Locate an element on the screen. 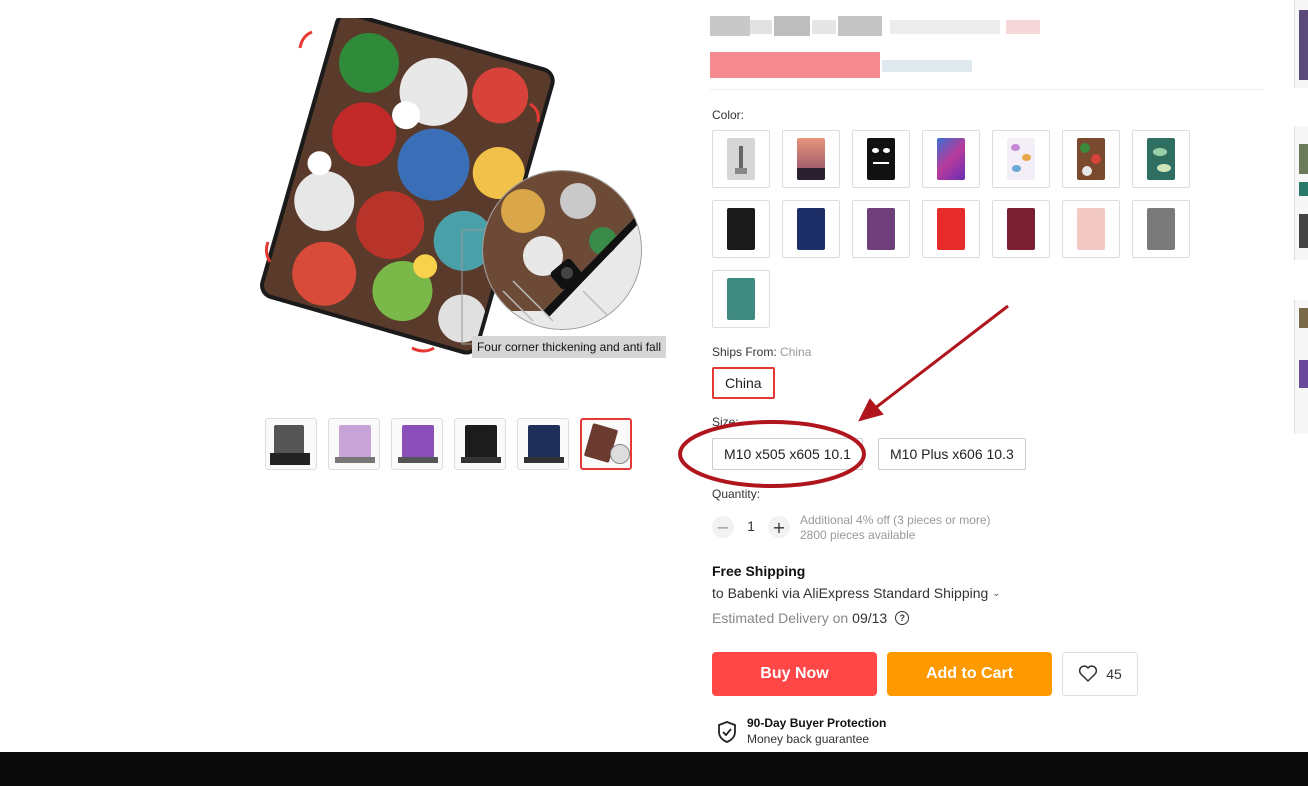  shield-check-icon is located at coordinates (727, 734).